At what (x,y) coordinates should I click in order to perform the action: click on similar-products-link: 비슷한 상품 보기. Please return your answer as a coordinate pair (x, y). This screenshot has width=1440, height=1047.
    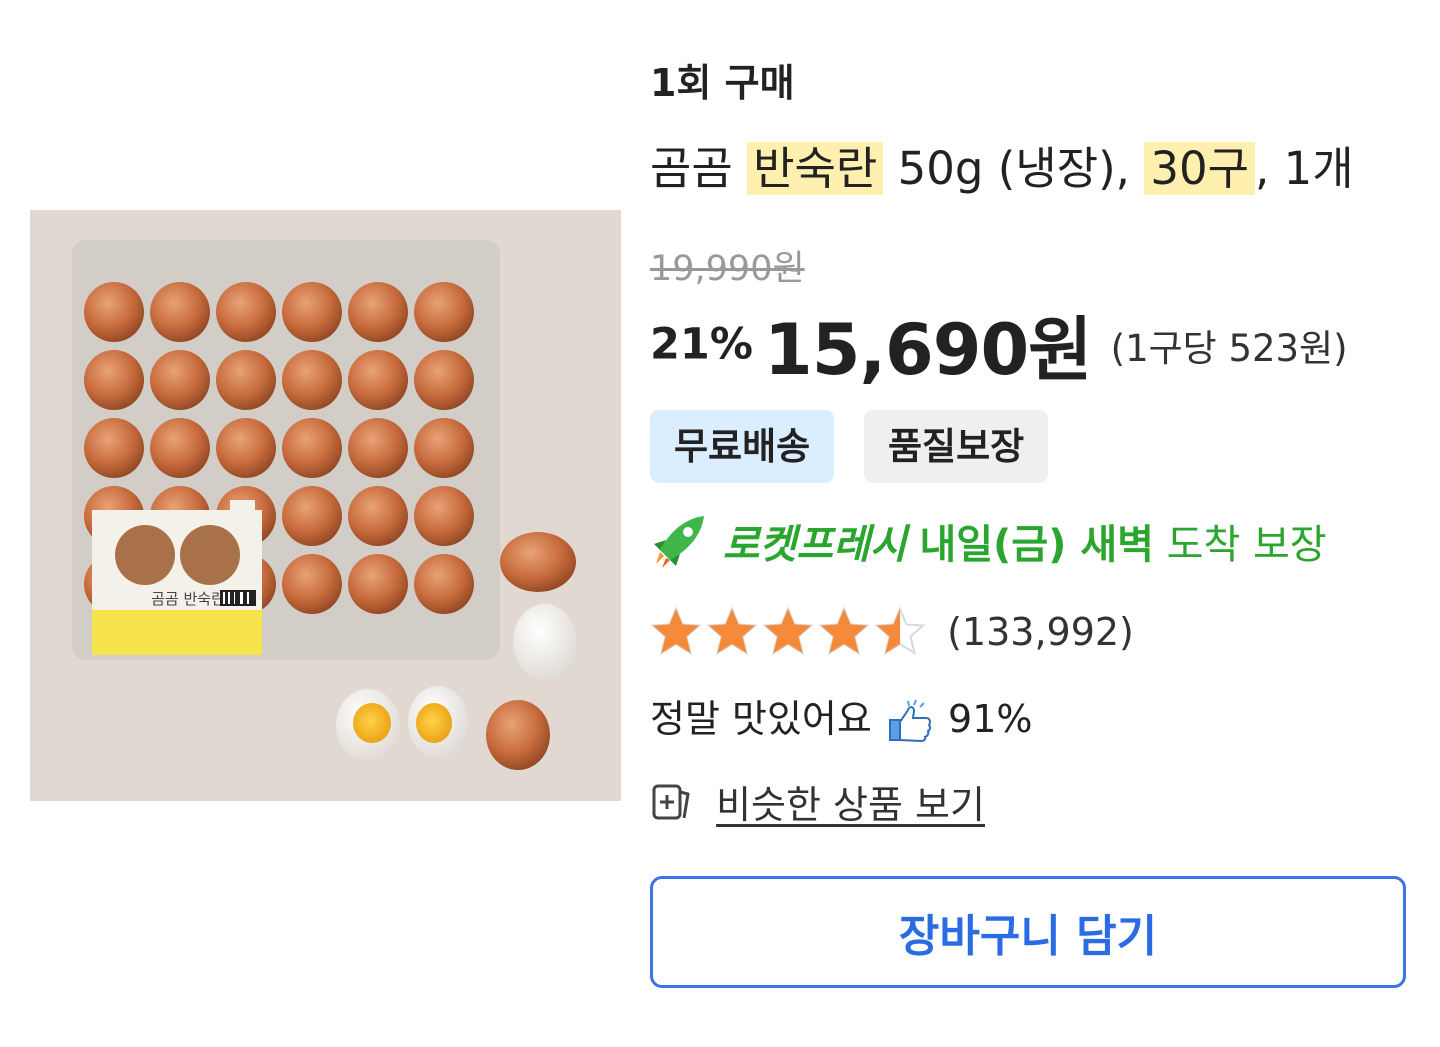
    Looking at the image, I should click on (817, 801).